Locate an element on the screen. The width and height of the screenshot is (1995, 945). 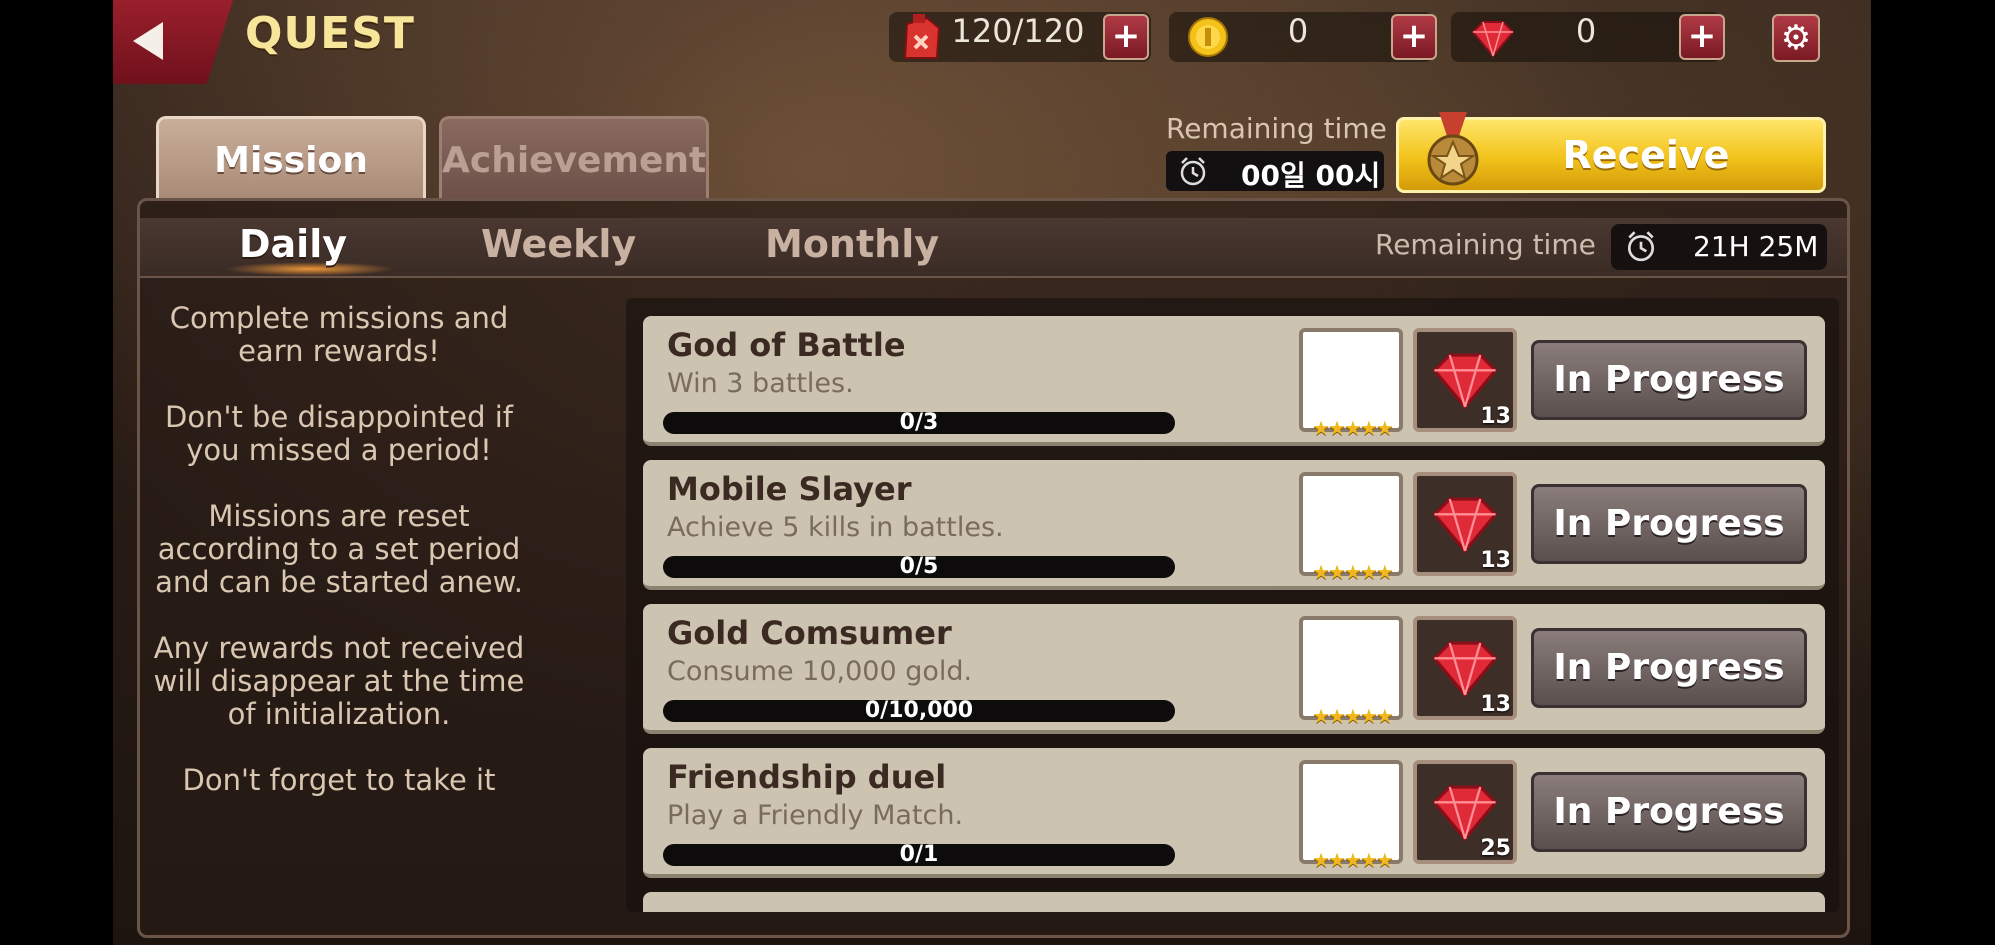
mission-description: Play a Friendly Match. is located at coordinates (815, 815).